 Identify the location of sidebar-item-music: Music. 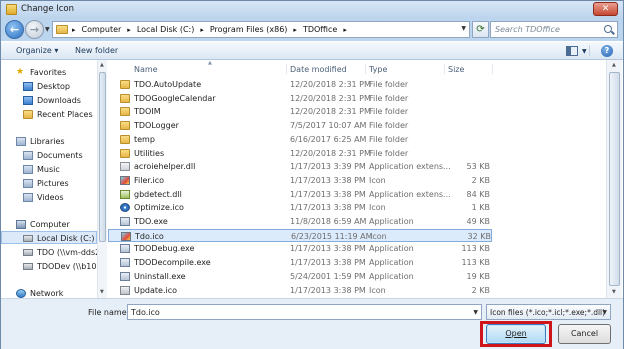
(49, 169).